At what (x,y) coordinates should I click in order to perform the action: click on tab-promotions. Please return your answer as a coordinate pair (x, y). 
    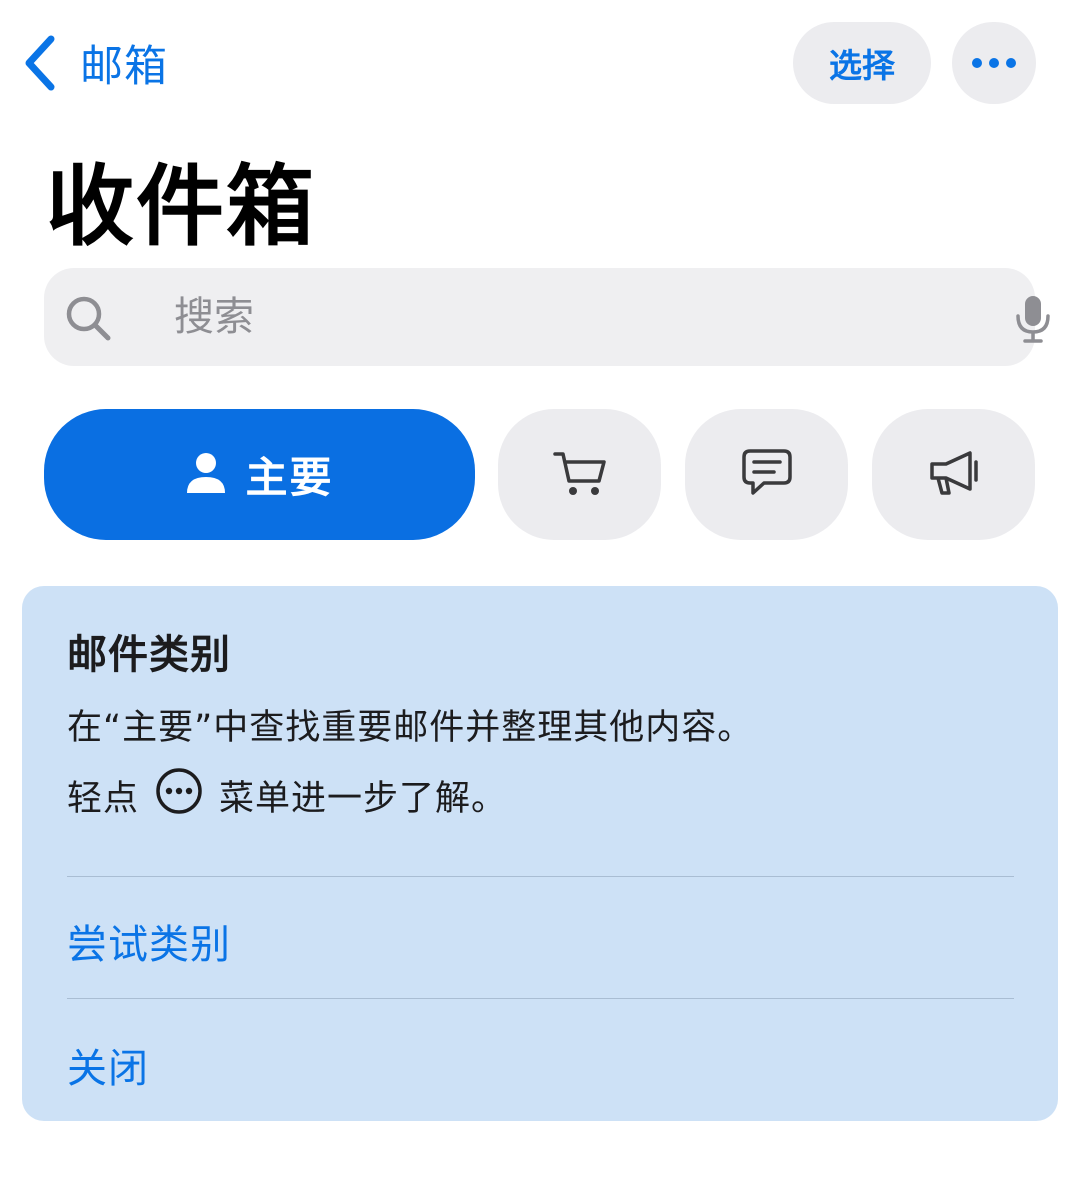
    Looking at the image, I should click on (953, 474).